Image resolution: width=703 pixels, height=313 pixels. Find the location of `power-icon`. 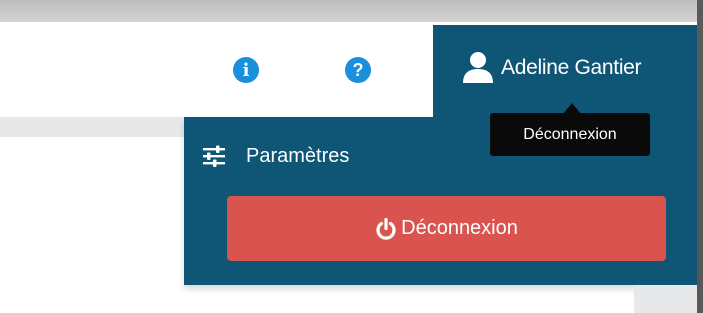

power-icon is located at coordinates (386, 228).